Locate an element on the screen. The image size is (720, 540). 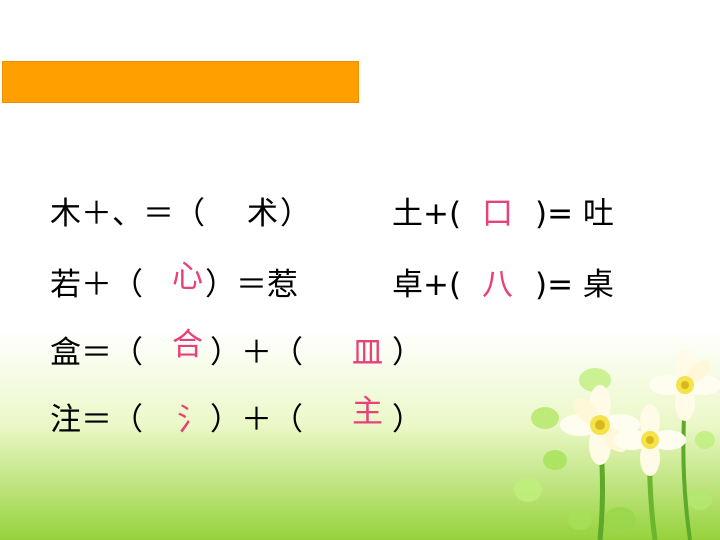
row2-left-suffix: ）＝惹 is located at coordinates (251, 285).